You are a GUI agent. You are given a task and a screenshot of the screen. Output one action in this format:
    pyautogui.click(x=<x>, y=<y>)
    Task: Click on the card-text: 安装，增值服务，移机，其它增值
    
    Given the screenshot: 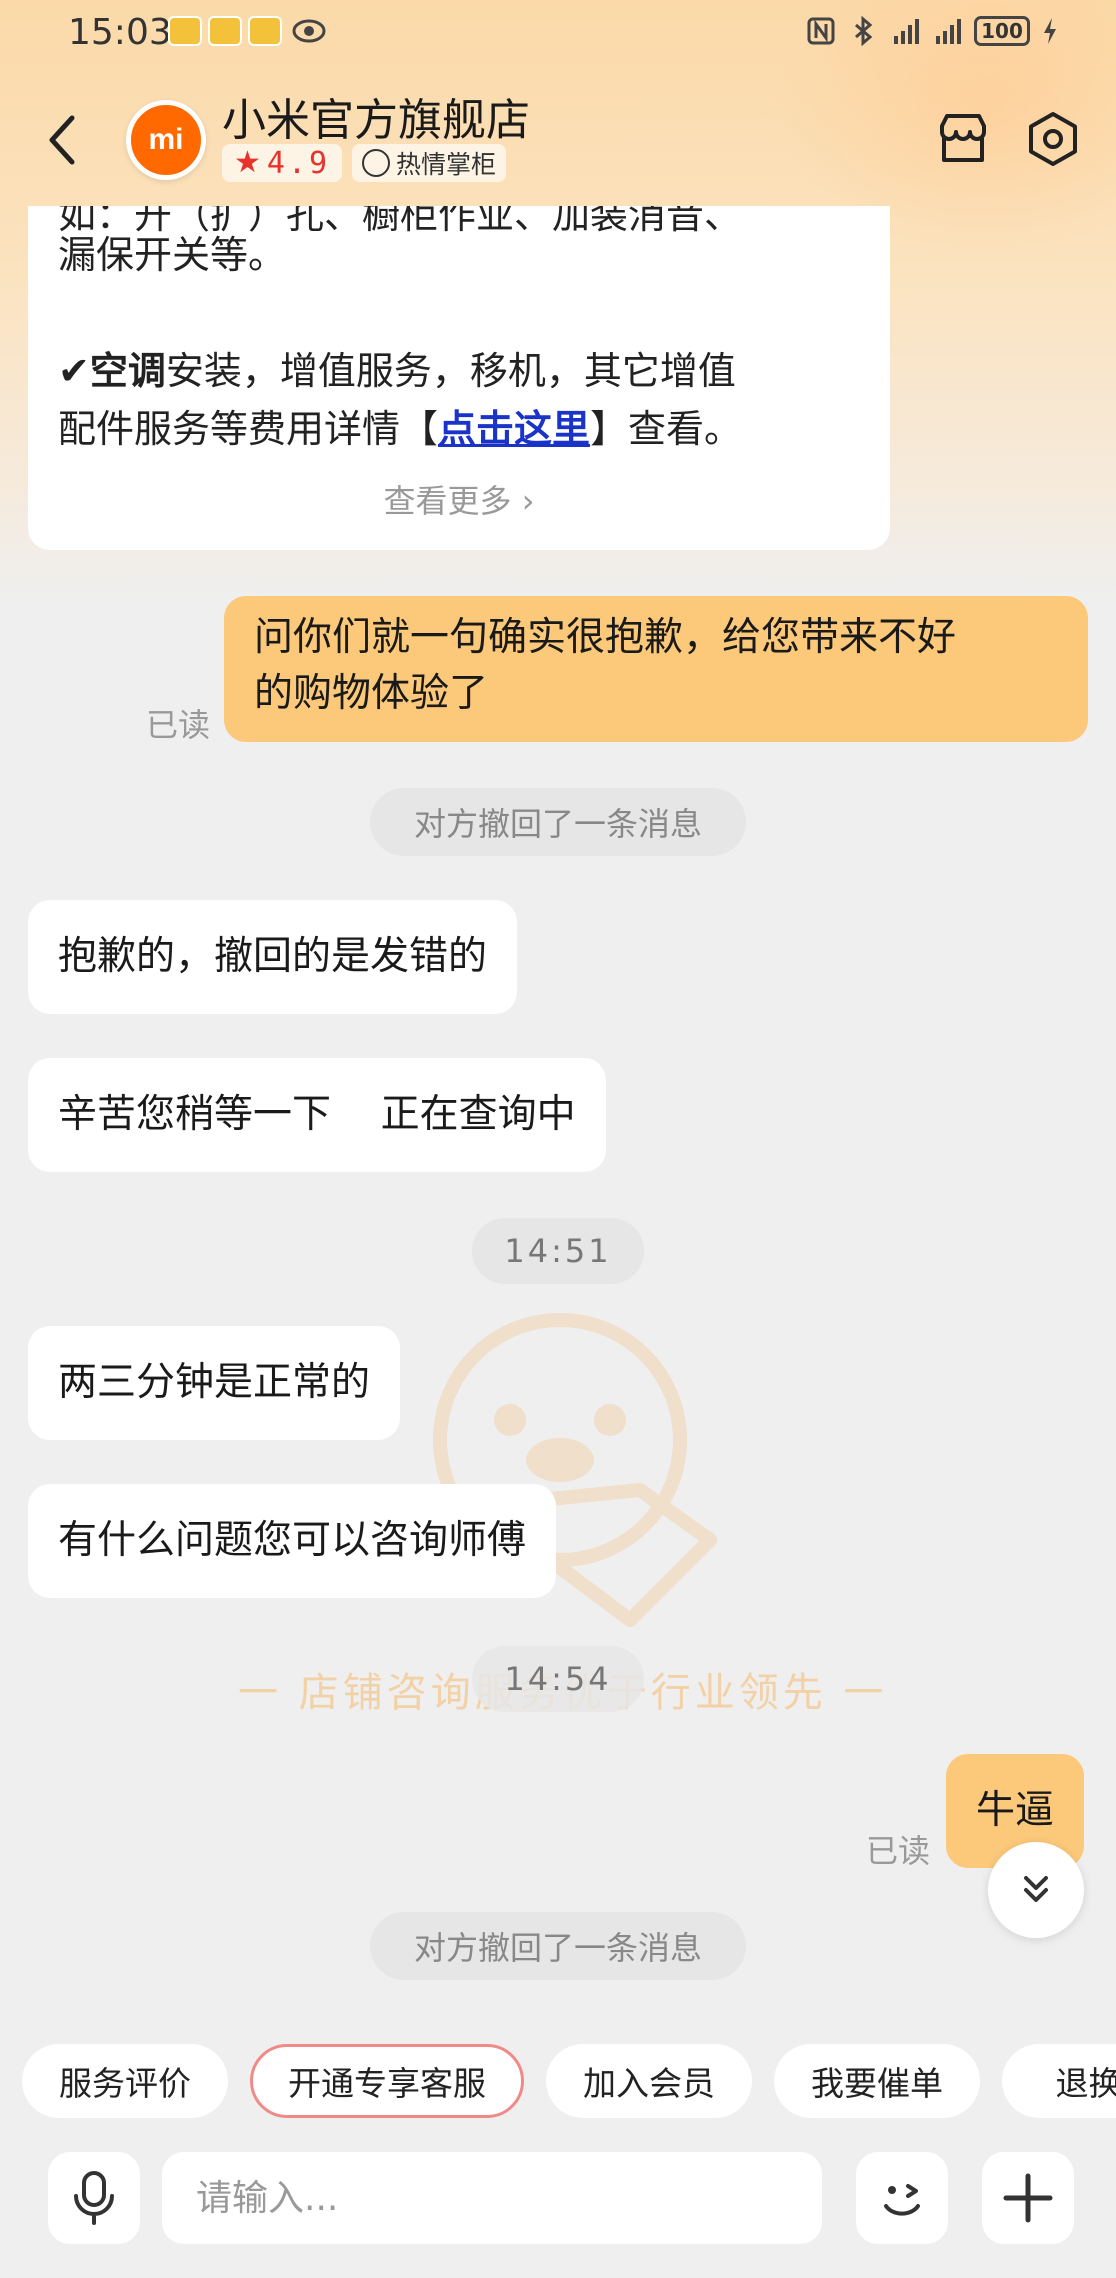 What is the action you would take?
    pyautogui.click(x=450, y=371)
    